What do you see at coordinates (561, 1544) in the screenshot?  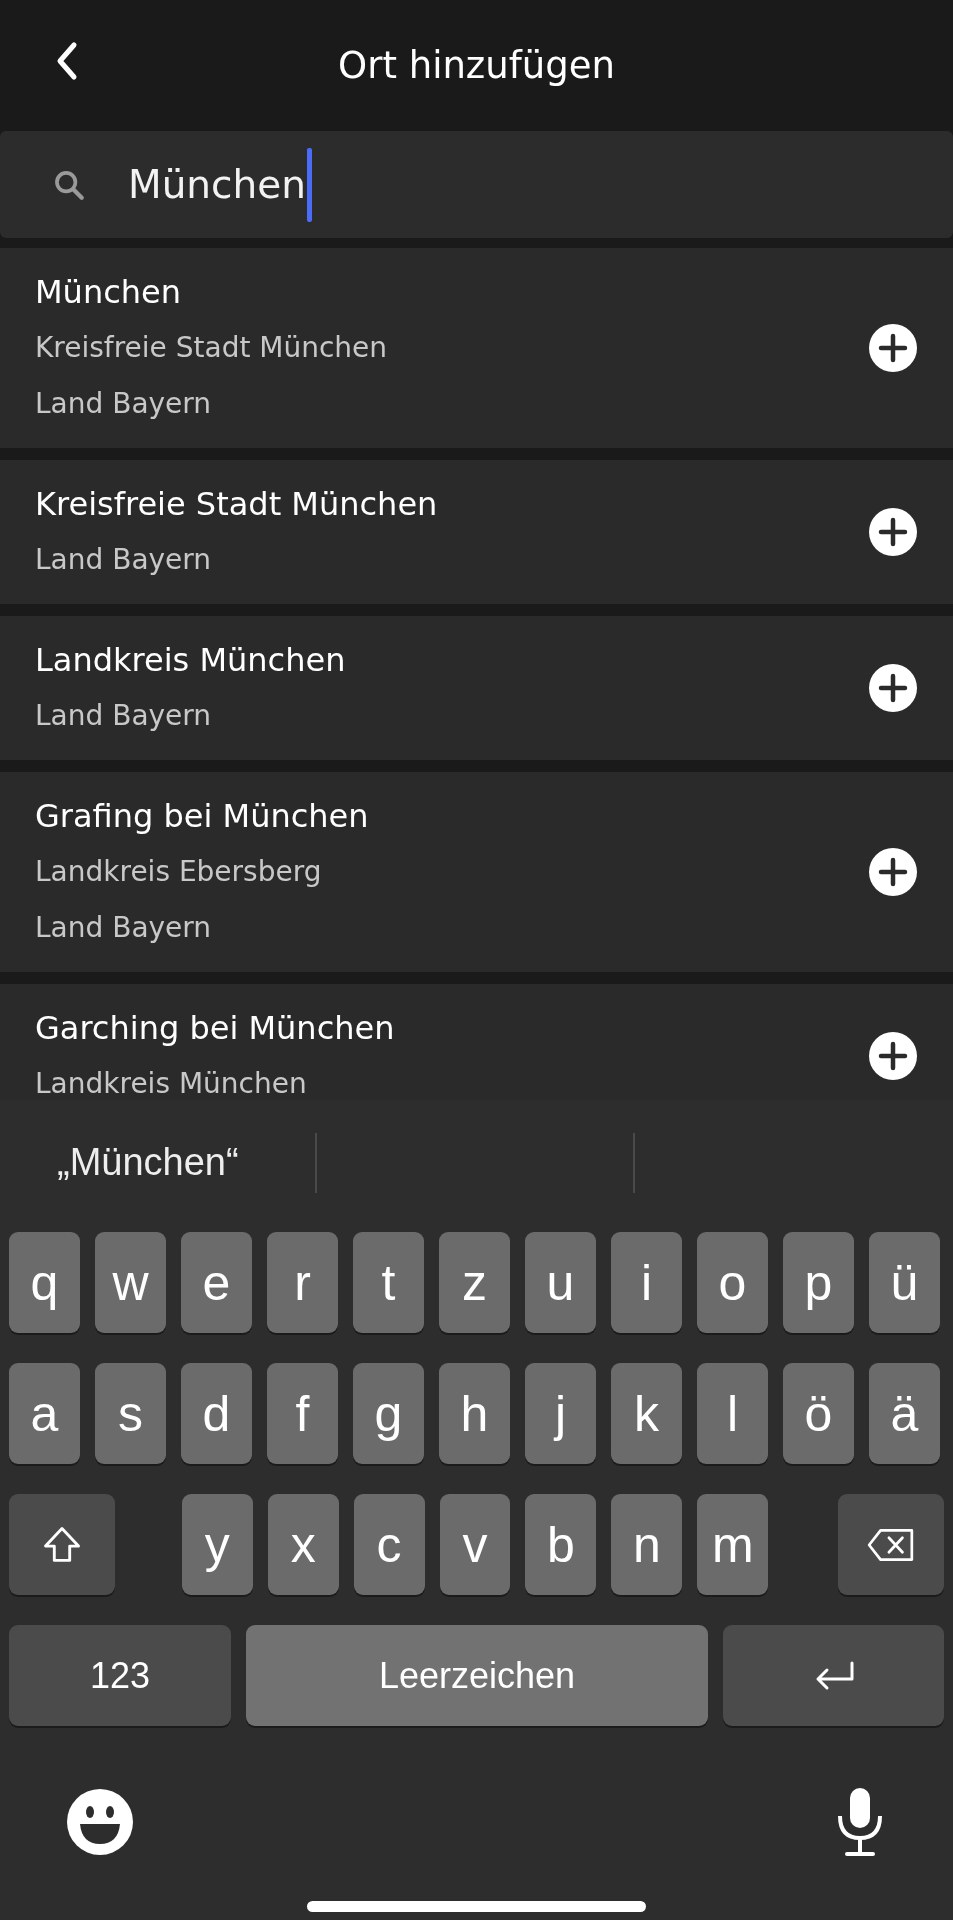 I see `letter-key: b` at bounding box center [561, 1544].